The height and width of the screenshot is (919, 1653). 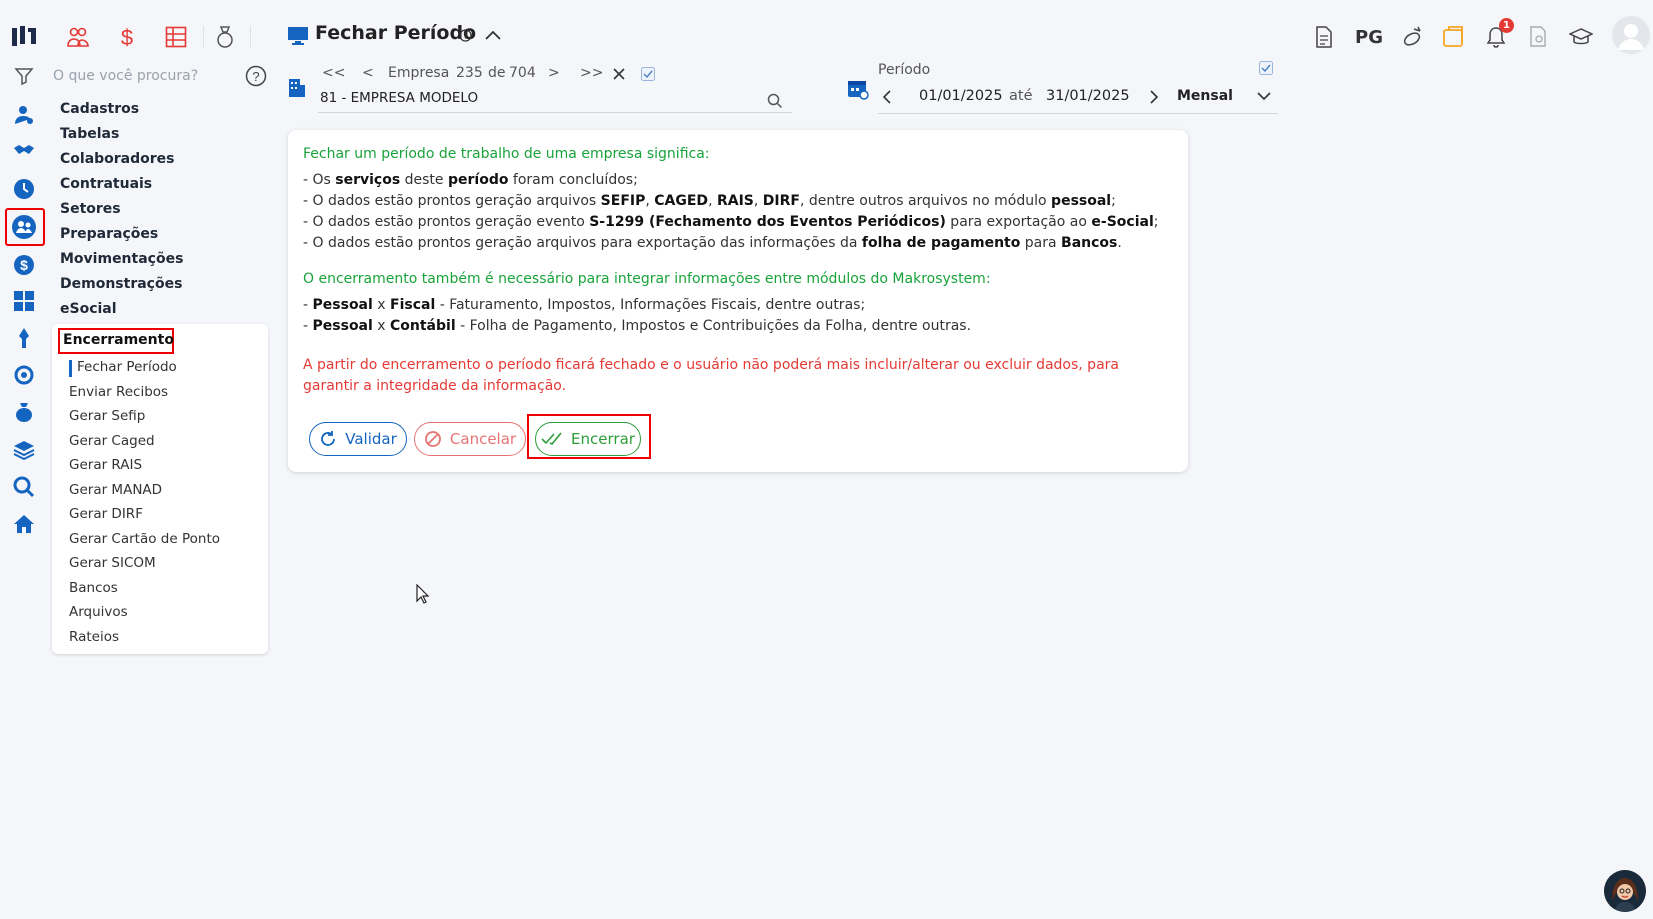 What do you see at coordinates (333, 73) in the screenshot?
I see `first-company-button: <<` at bounding box center [333, 73].